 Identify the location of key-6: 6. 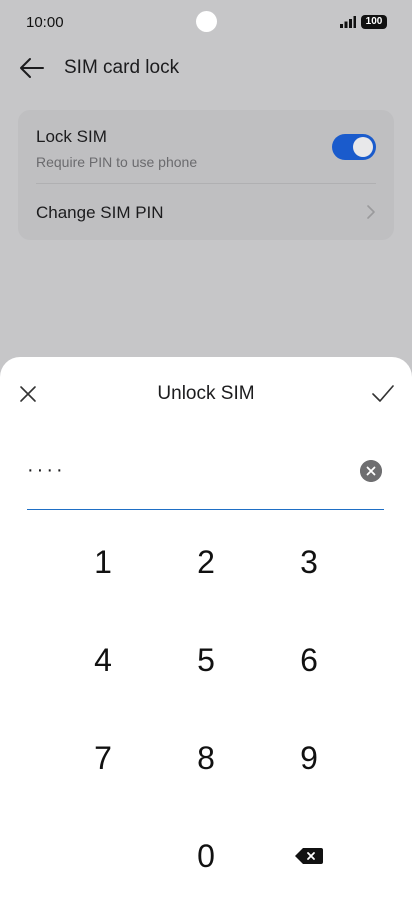
(309, 660).